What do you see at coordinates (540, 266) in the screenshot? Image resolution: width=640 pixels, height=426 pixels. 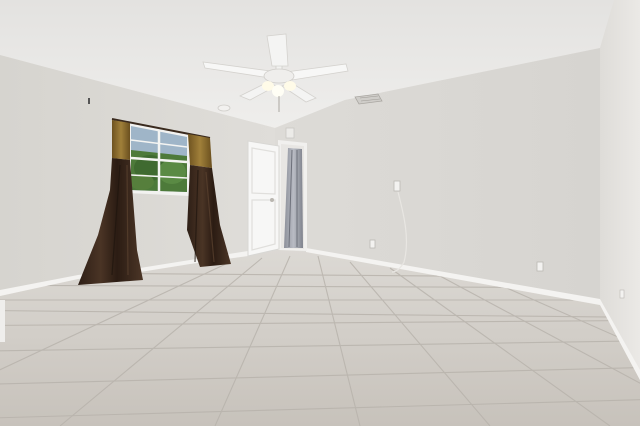 I see `wall-outlet-low` at bounding box center [540, 266].